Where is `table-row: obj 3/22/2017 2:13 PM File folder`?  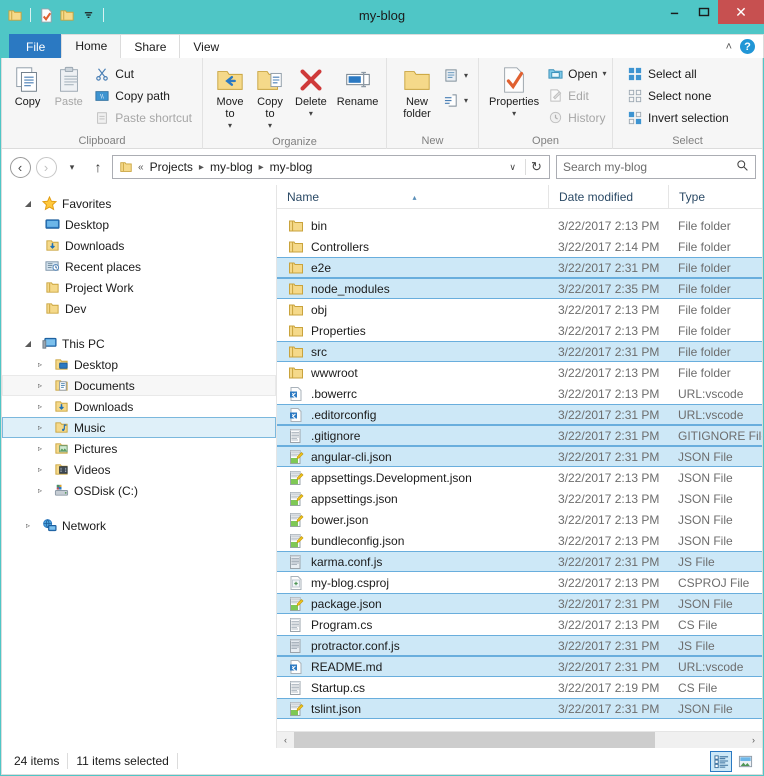
table-row: obj 3/22/2017 2:13 PM File folder is located at coordinates (519, 309).